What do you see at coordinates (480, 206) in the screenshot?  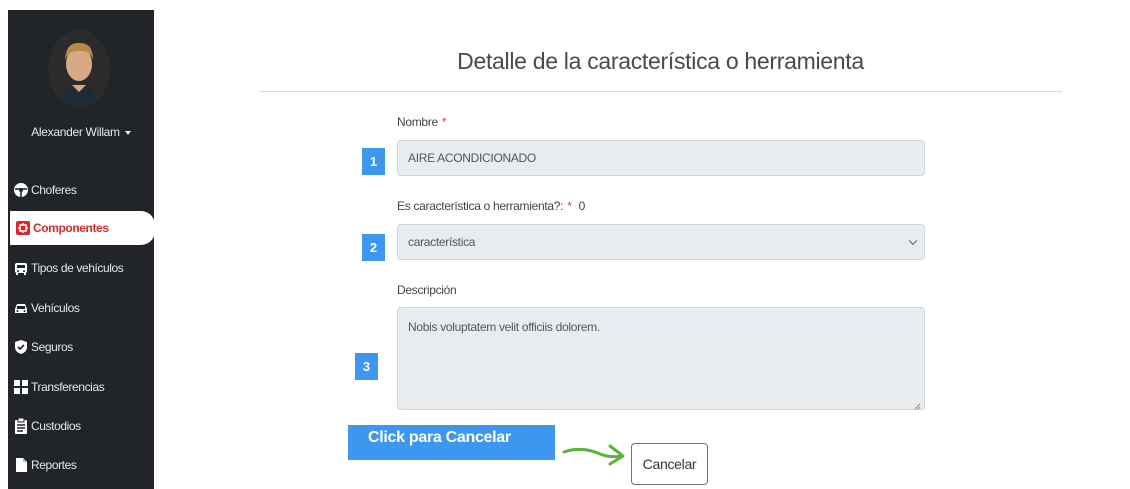 I see `tipo-label-text: Es característica o herramienta?:` at bounding box center [480, 206].